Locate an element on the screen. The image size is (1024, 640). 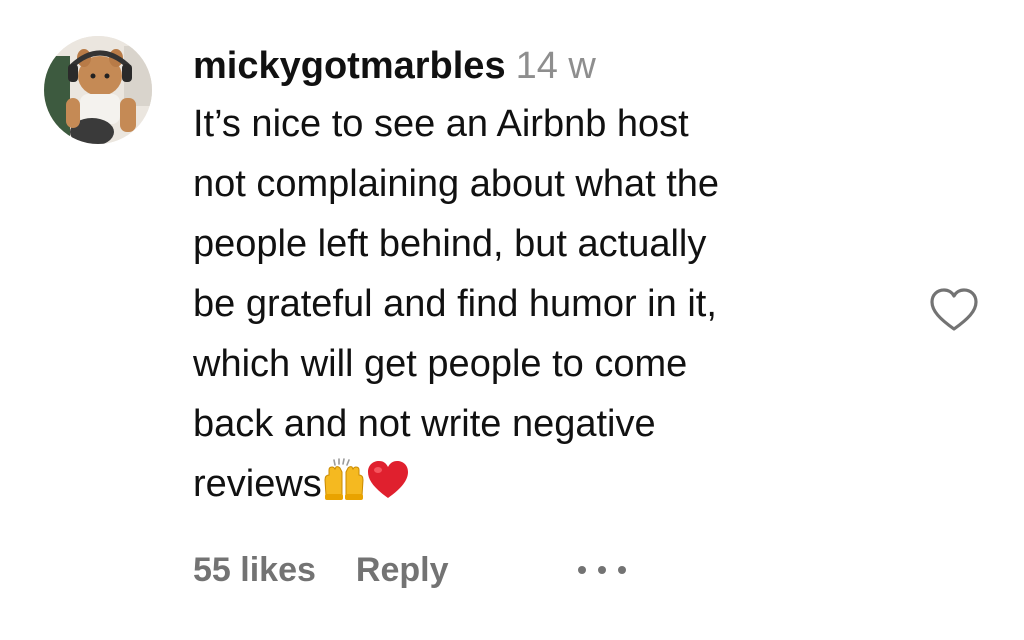
comment-header: mickygotmarbles 14 w is located at coordinates (543, 66).